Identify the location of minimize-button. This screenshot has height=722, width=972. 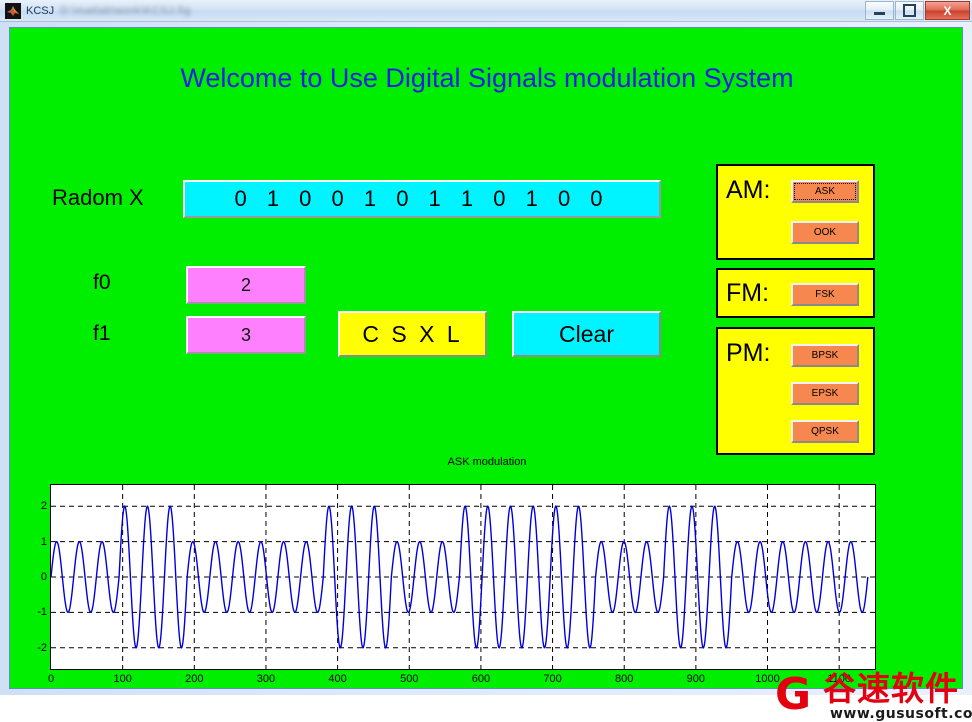
(879, 10).